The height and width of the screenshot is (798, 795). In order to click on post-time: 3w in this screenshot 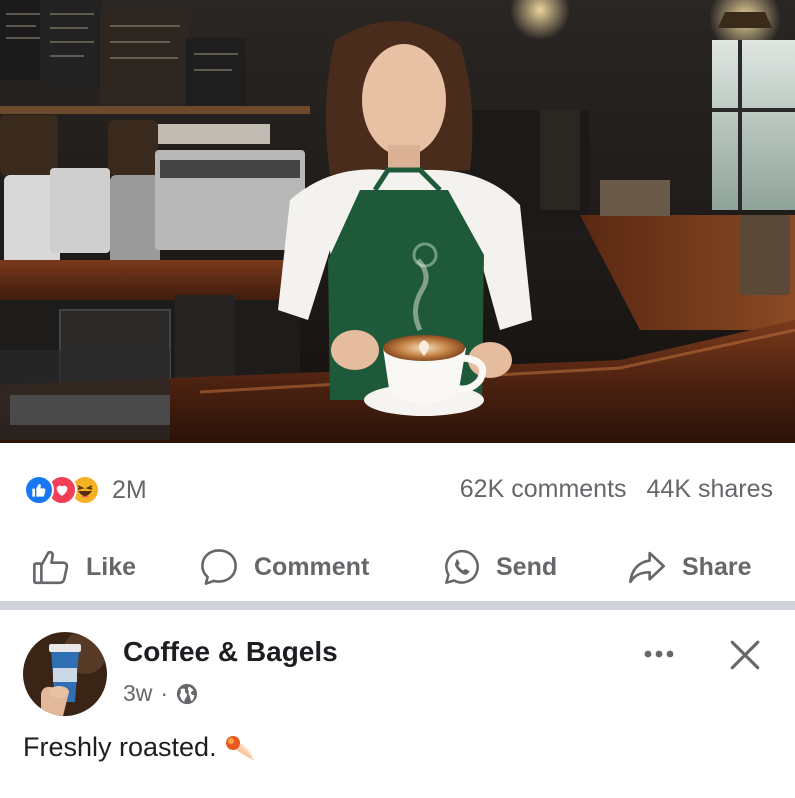, I will do `click(137, 693)`.